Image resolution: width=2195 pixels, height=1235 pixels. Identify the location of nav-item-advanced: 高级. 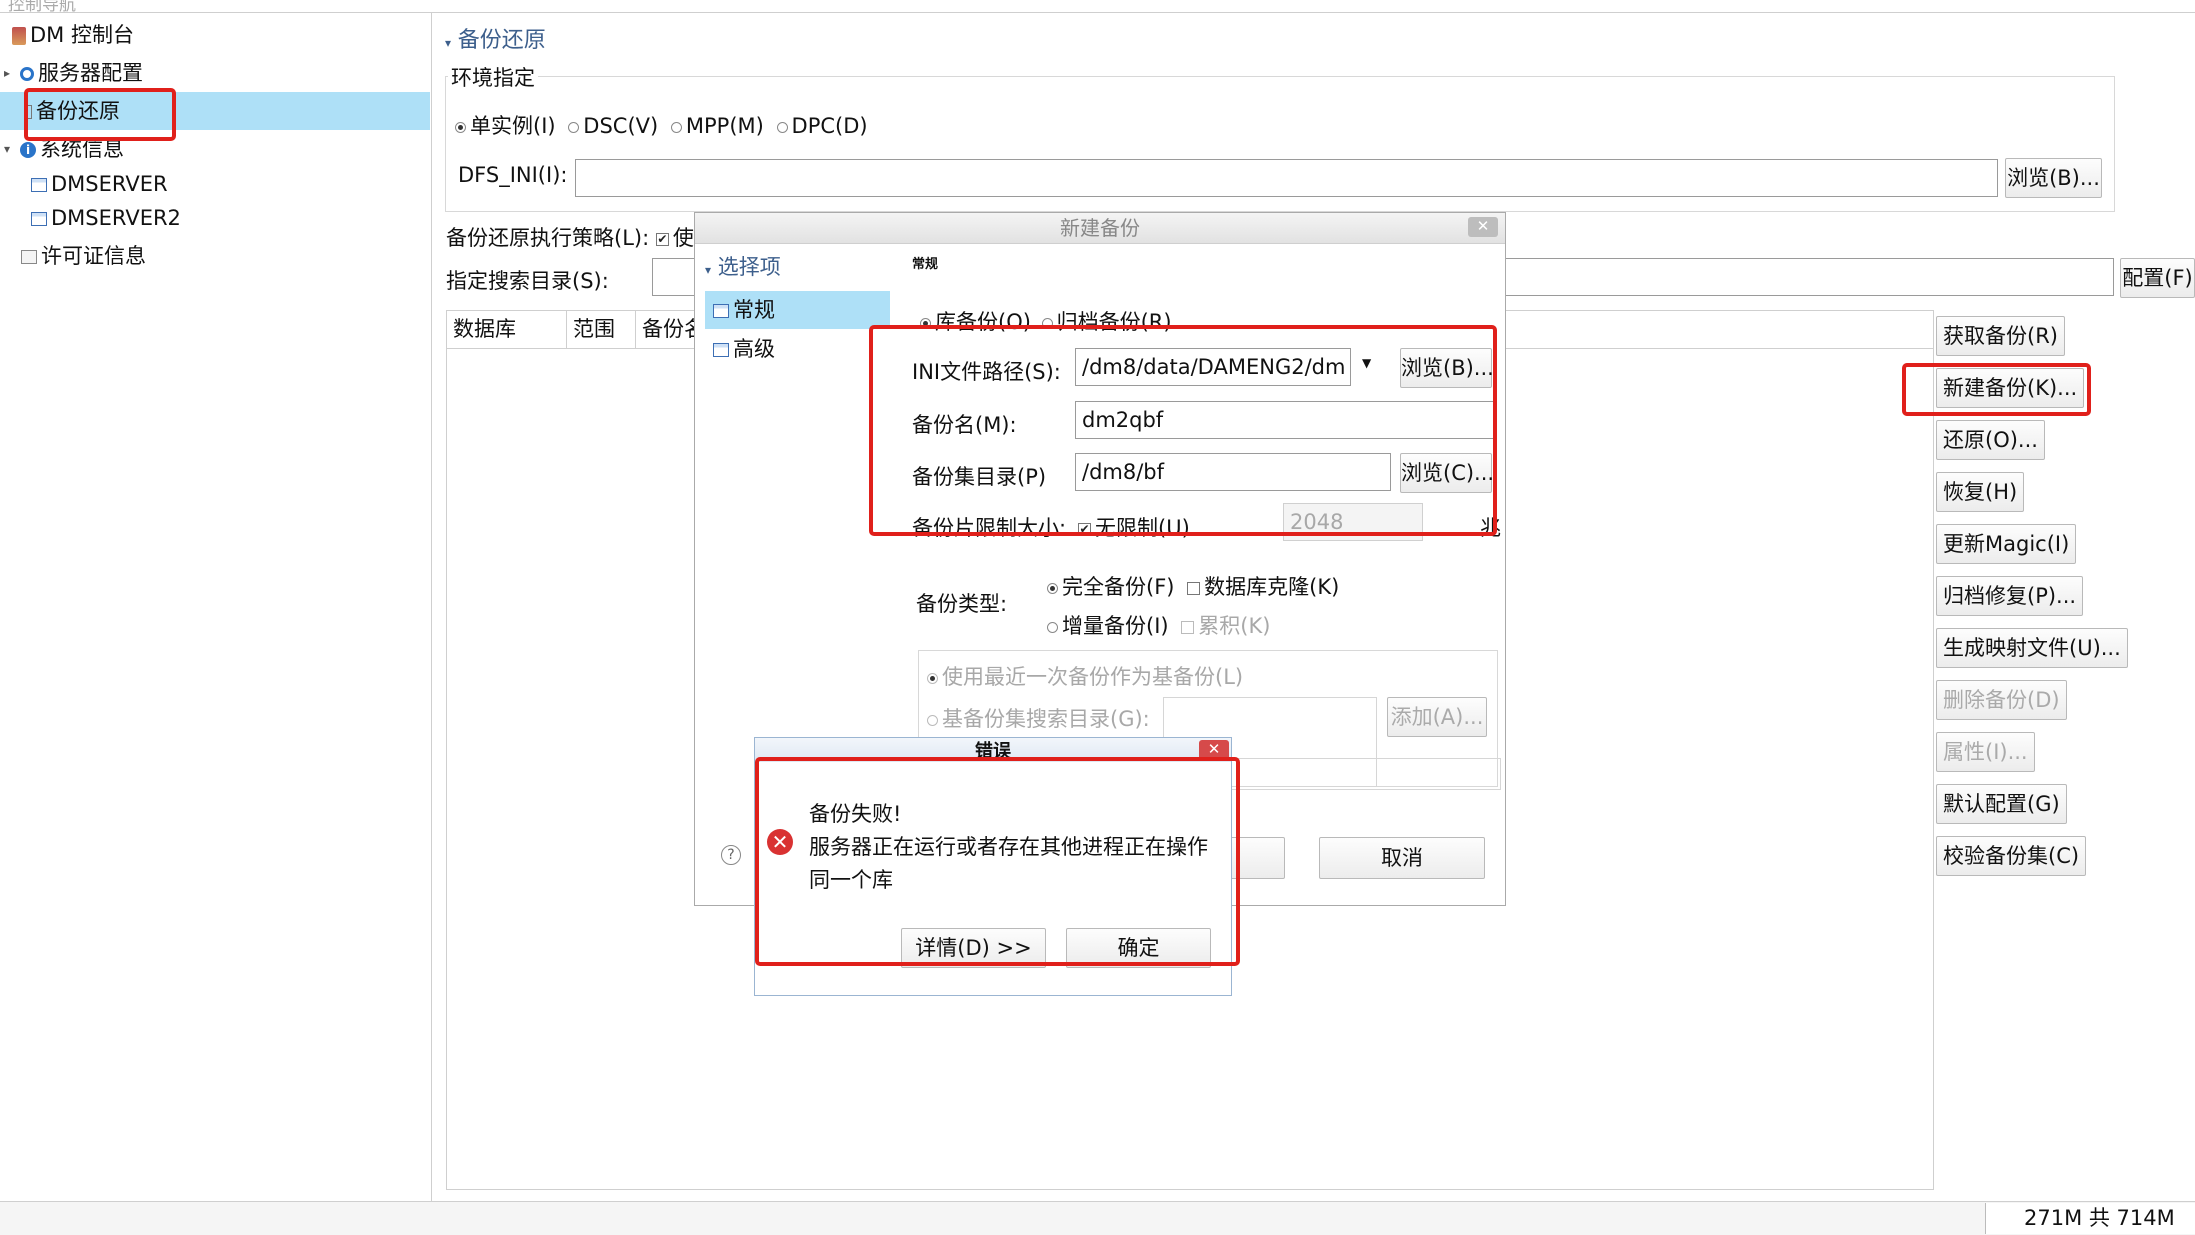
(797, 349).